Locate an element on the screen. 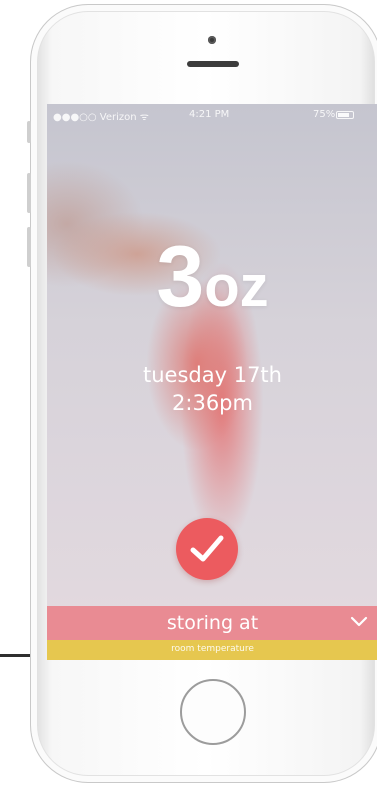 This screenshot has height=788, width=377. front-camera is located at coordinates (212, 40).